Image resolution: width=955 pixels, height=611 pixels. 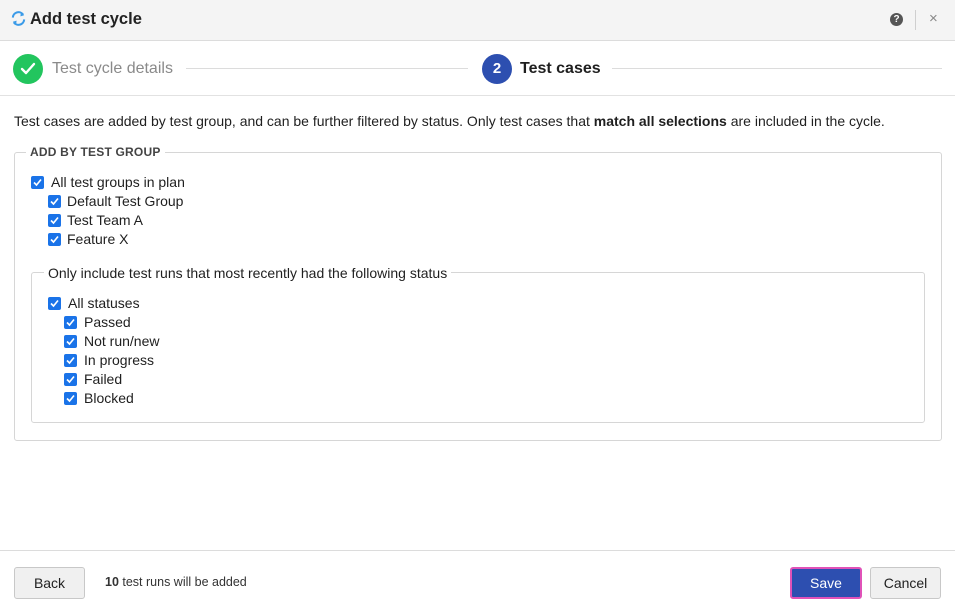 I want to click on check-icon, so click(x=28, y=68).